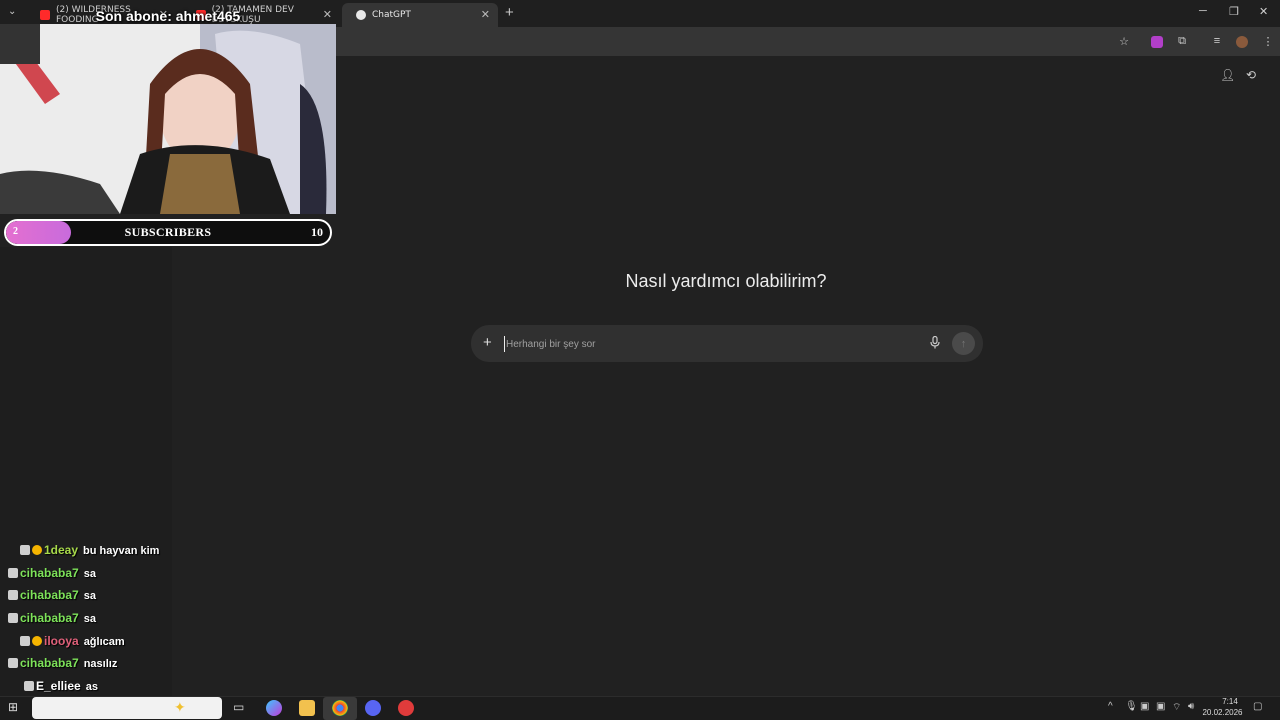 The width and height of the screenshot is (1280, 720). What do you see at coordinates (1242, 42) in the screenshot?
I see `profile-avatar` at bounding box center [1242, 42].